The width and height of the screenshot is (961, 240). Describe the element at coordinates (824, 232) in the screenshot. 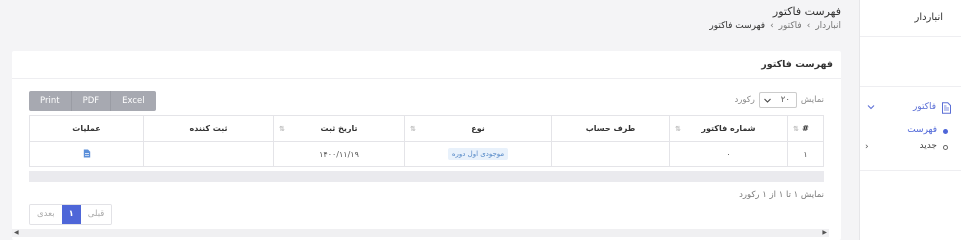

I see `scroll-right-icon: ▶` at that location.